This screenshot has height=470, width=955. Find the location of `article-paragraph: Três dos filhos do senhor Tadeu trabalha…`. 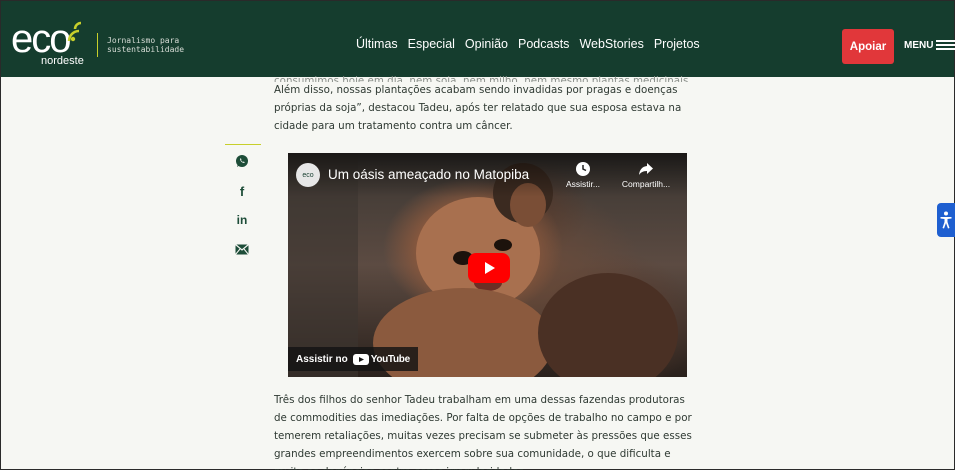

article-paragraph: Três dos filhos do senhor Tadeu trabalha… is located at coordinates (483, 432).